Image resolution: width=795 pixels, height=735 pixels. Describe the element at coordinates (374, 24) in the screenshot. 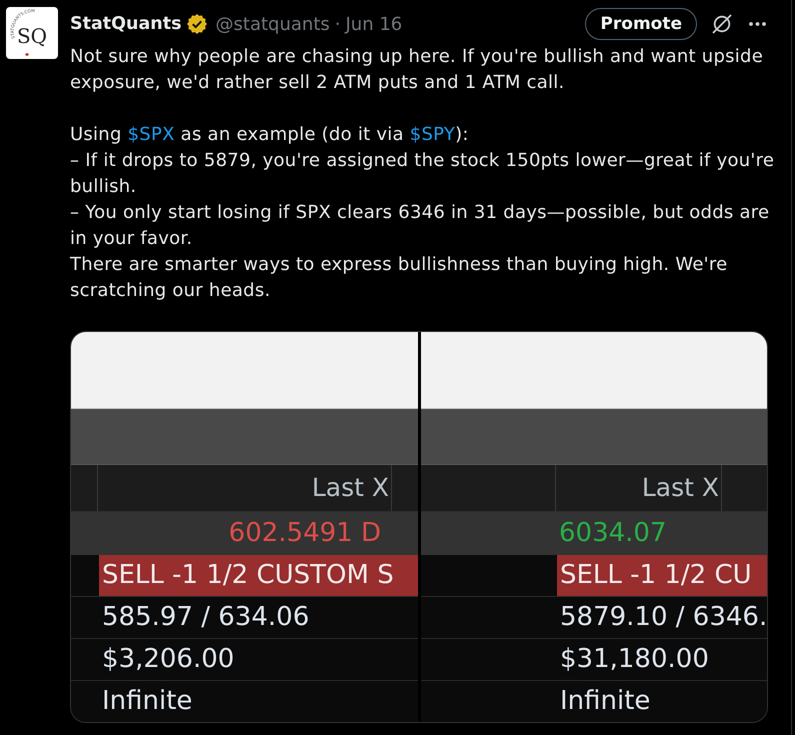

I see `post-date: Jun 16` at that location.